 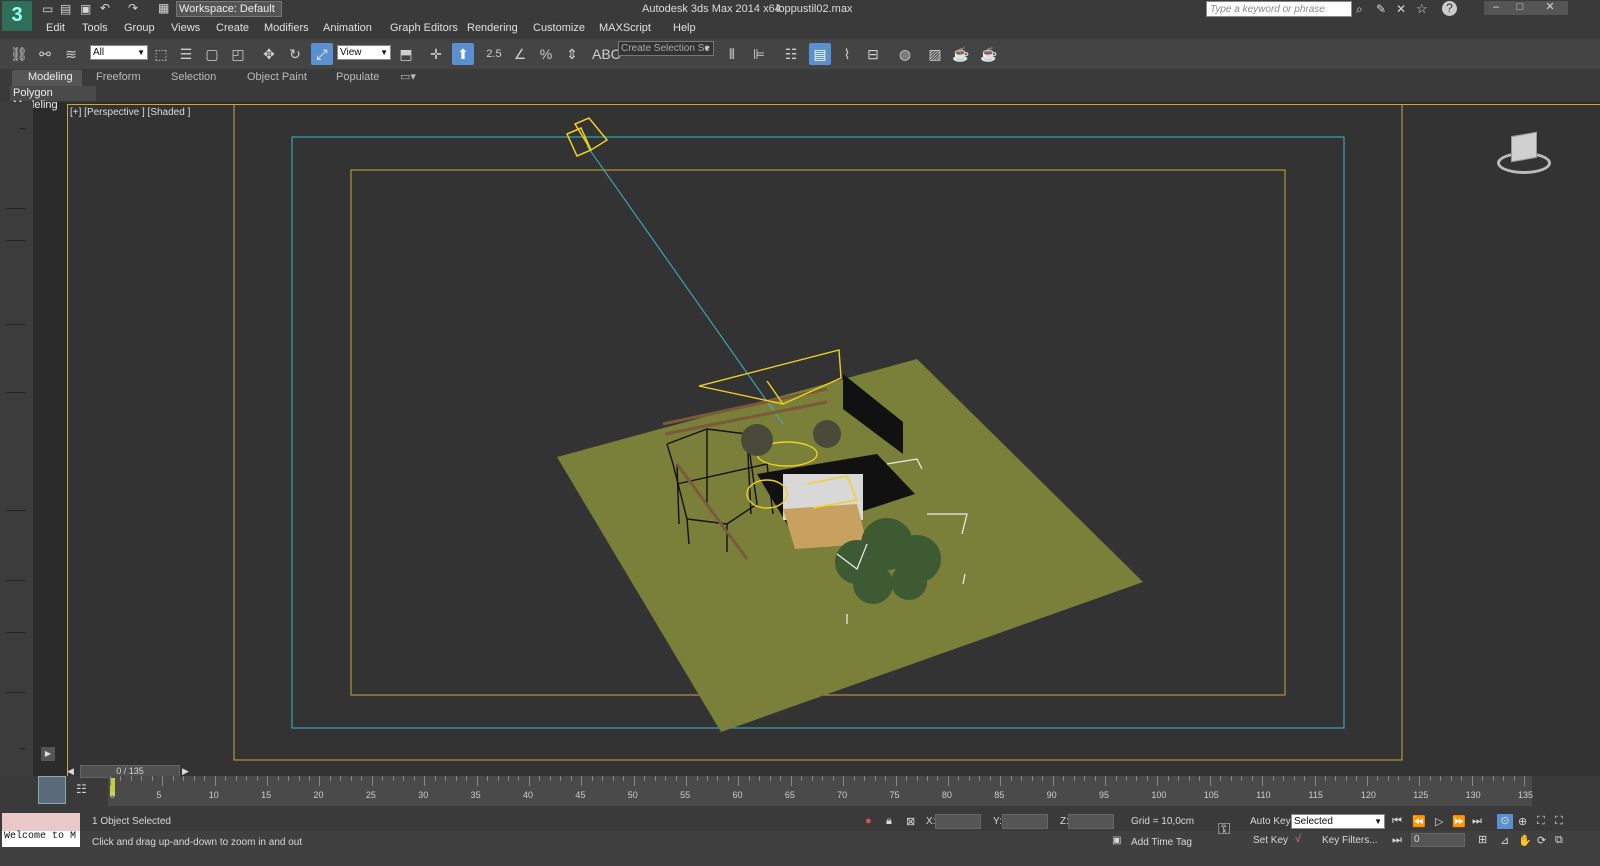 I want to click on reference-coordinate-dropdown: View ▼, so click(x=364, y=52).